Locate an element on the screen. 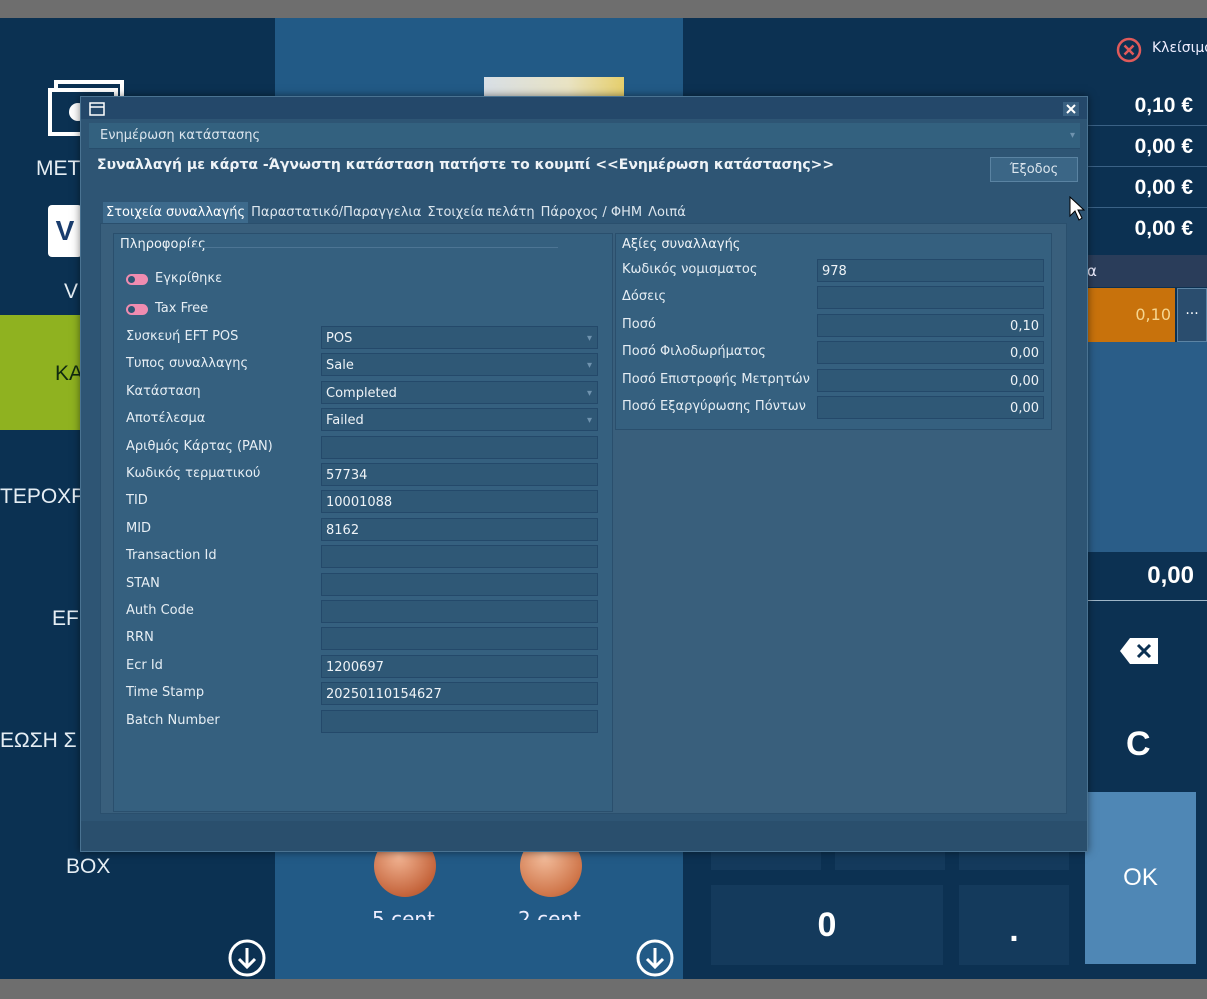 Image resolution: width=1207 pixels, height=999 pixels. payment-line-amount: 0,10 is located at coordinates (1131, 315).